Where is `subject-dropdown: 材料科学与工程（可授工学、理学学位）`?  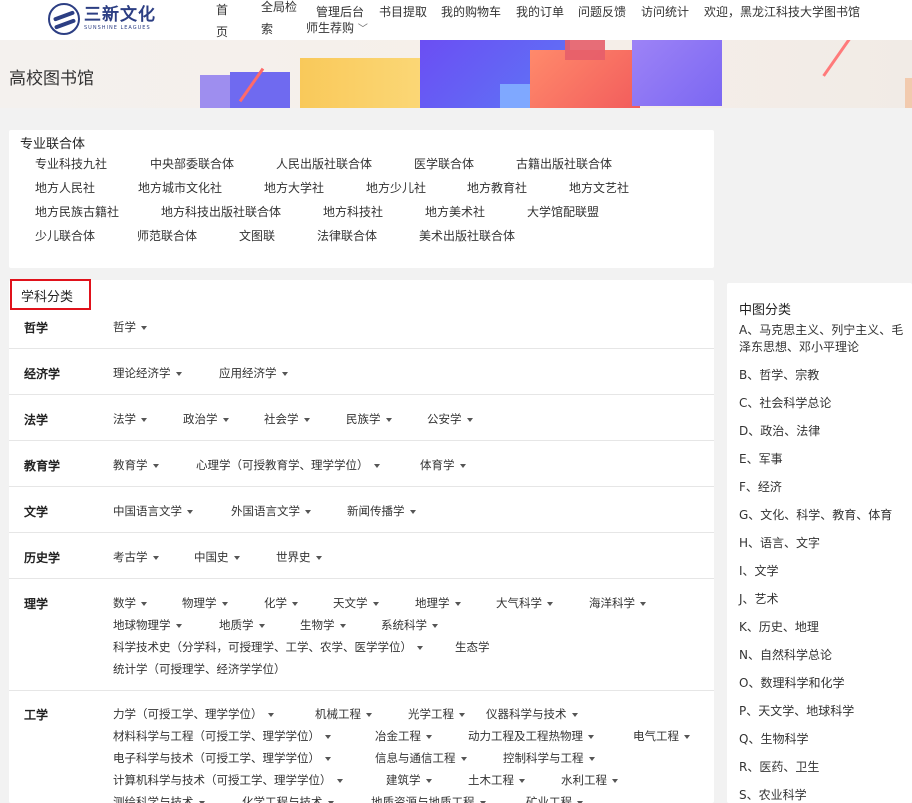
subject-dropdown: 材料科学与工程（可授工学、理学学位） is located at coordinates (222, 736).